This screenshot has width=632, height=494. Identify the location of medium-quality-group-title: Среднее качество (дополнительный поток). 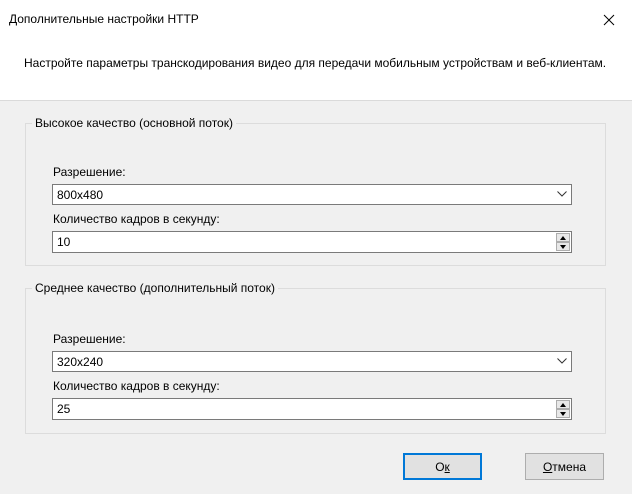
(155, 288).